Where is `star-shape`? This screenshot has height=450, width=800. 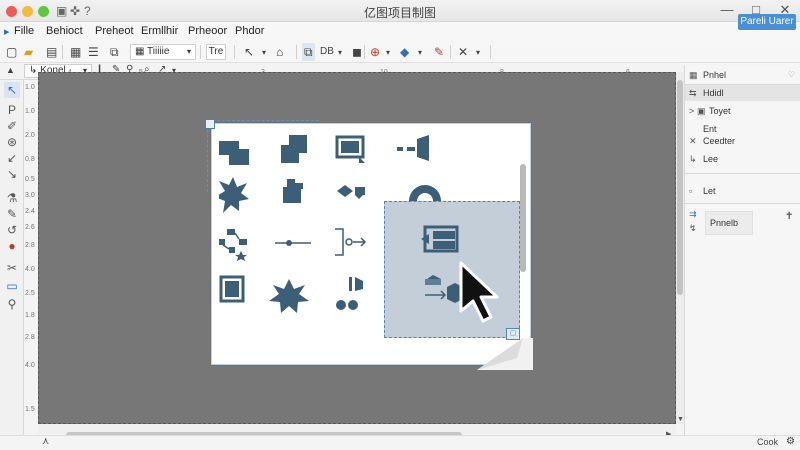
star-shape is located at coordinates (289, 296).